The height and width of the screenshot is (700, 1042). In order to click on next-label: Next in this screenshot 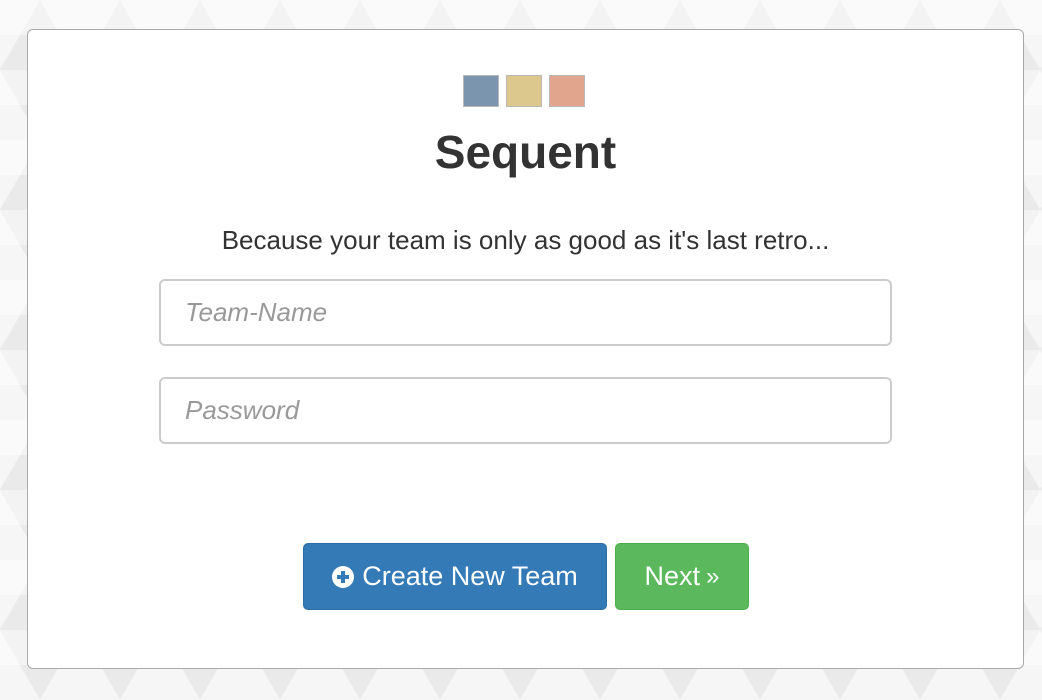, I will do `click(672, 576)`.